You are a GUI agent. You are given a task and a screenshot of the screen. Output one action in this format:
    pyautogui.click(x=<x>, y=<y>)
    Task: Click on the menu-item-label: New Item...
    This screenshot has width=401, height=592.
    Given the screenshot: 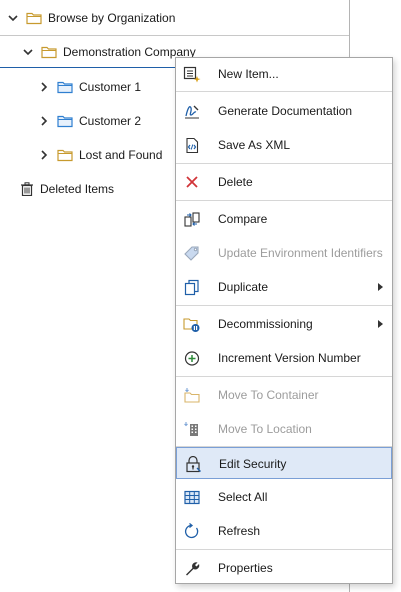 What is the action you would take?
    pyautogui.click(x=248, y=74)
    